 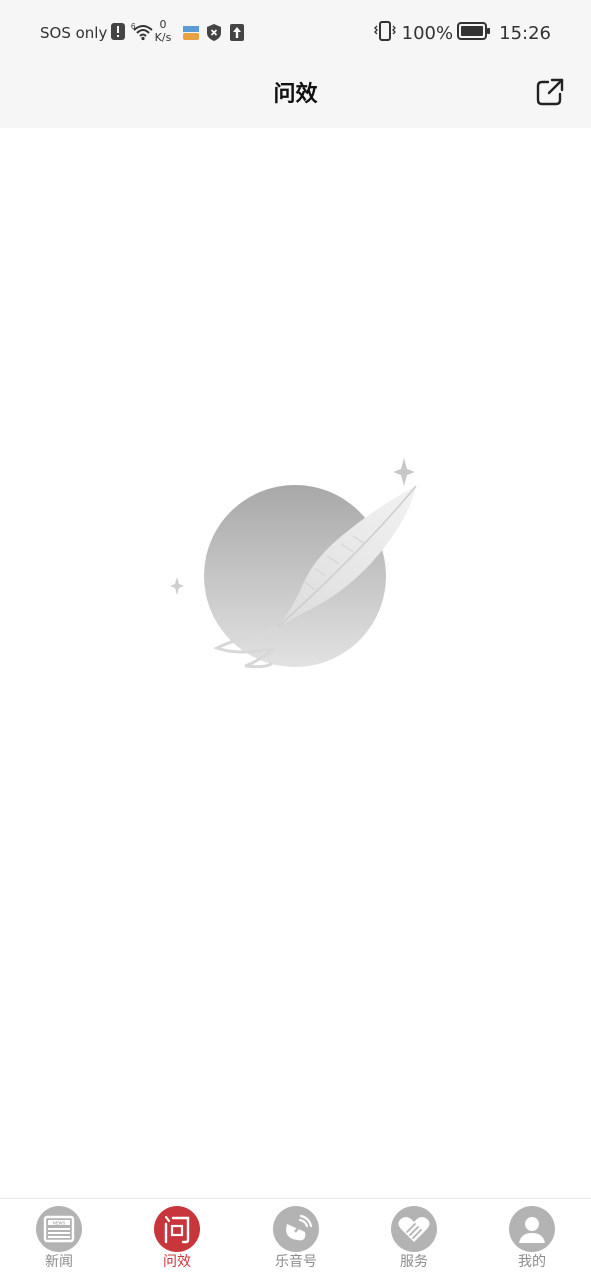 I want to click on network-speed: 0 K/s, so click(x=163, y=31).